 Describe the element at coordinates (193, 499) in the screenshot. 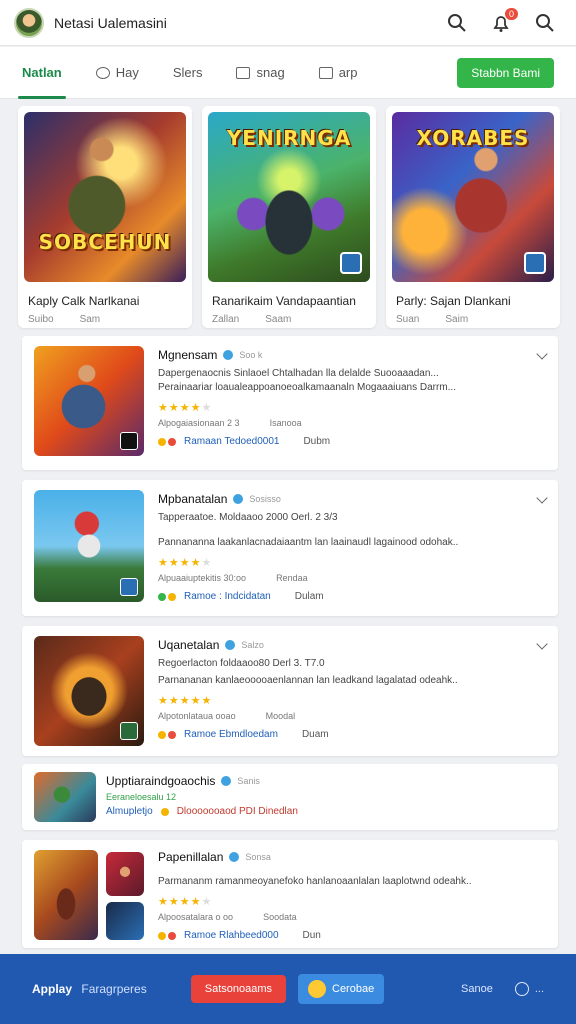

I see `list-item-title: Mpbanatalan` at that location.